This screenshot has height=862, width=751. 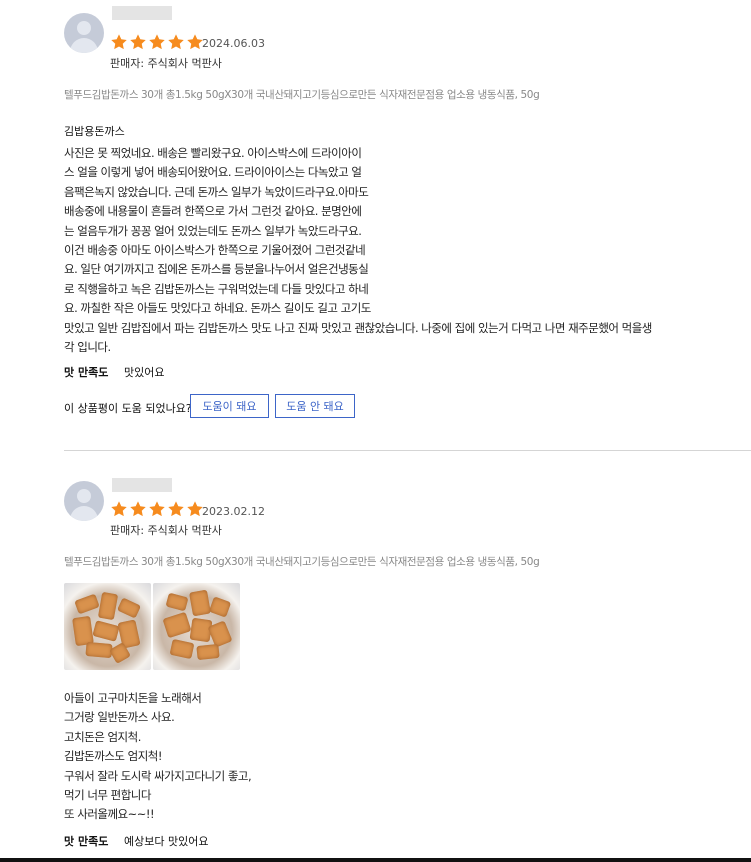 What do you see at coordinates (315, 406) in the screenshot?
I see `helpful-no-button: 도움 안 돼요` at bounding box center [315, 406].